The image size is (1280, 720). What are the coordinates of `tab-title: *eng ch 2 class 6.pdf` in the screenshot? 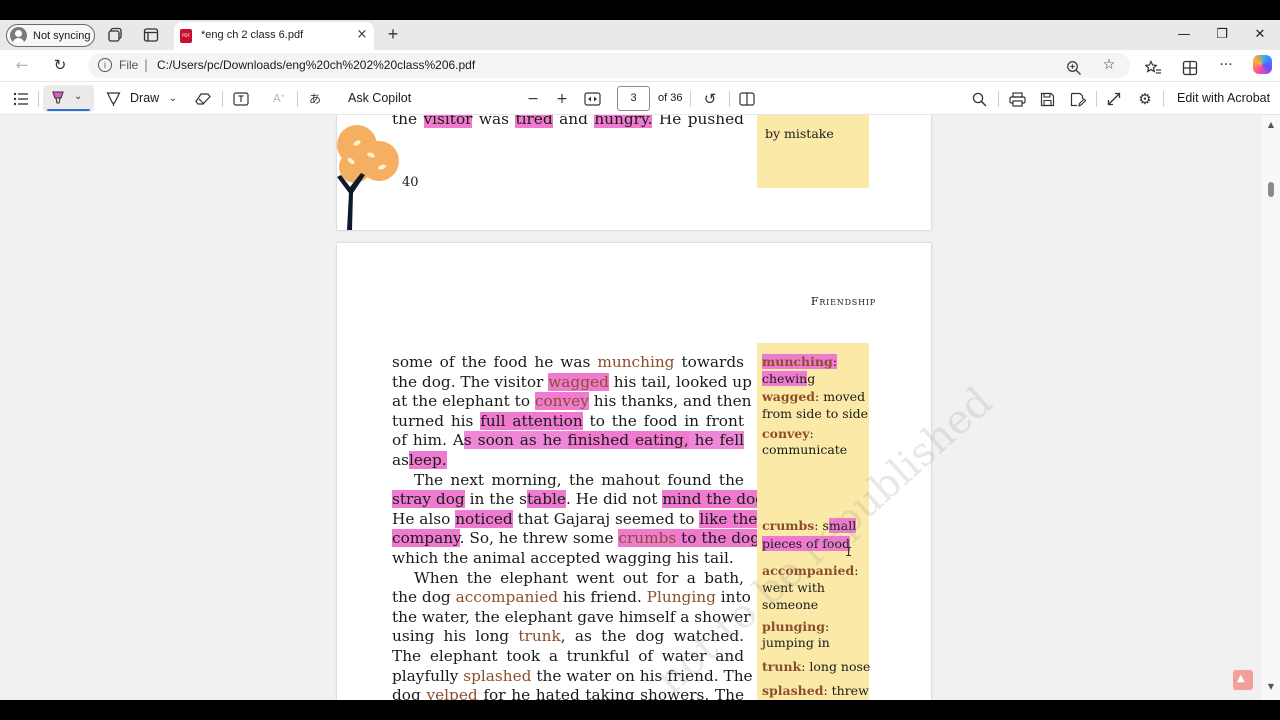 It's located at (252, 35).